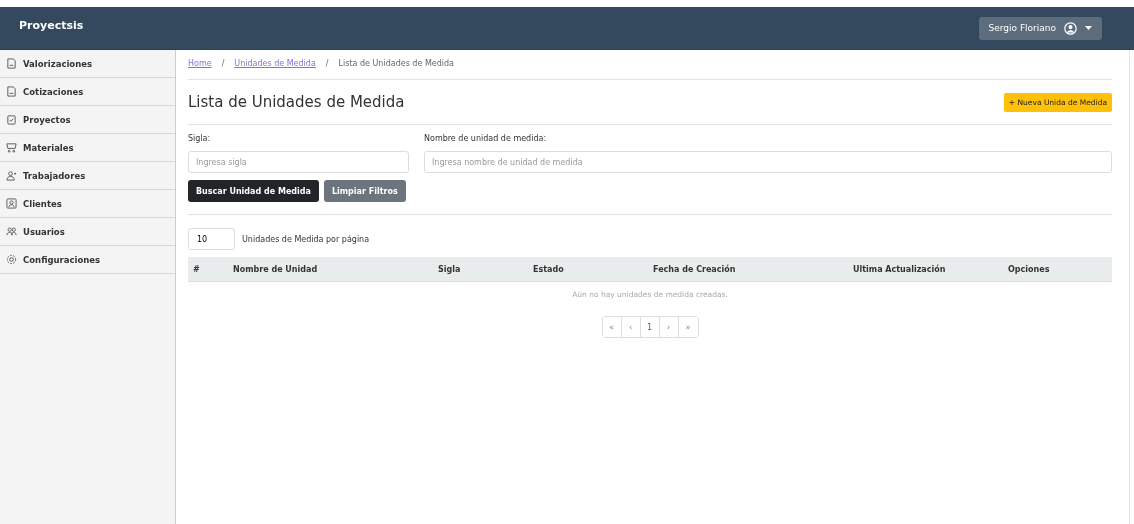  What do you see at coordinates (450, 269) in the screenshot?
I see `column-header: Sigla` at bounding box center [450, 269].